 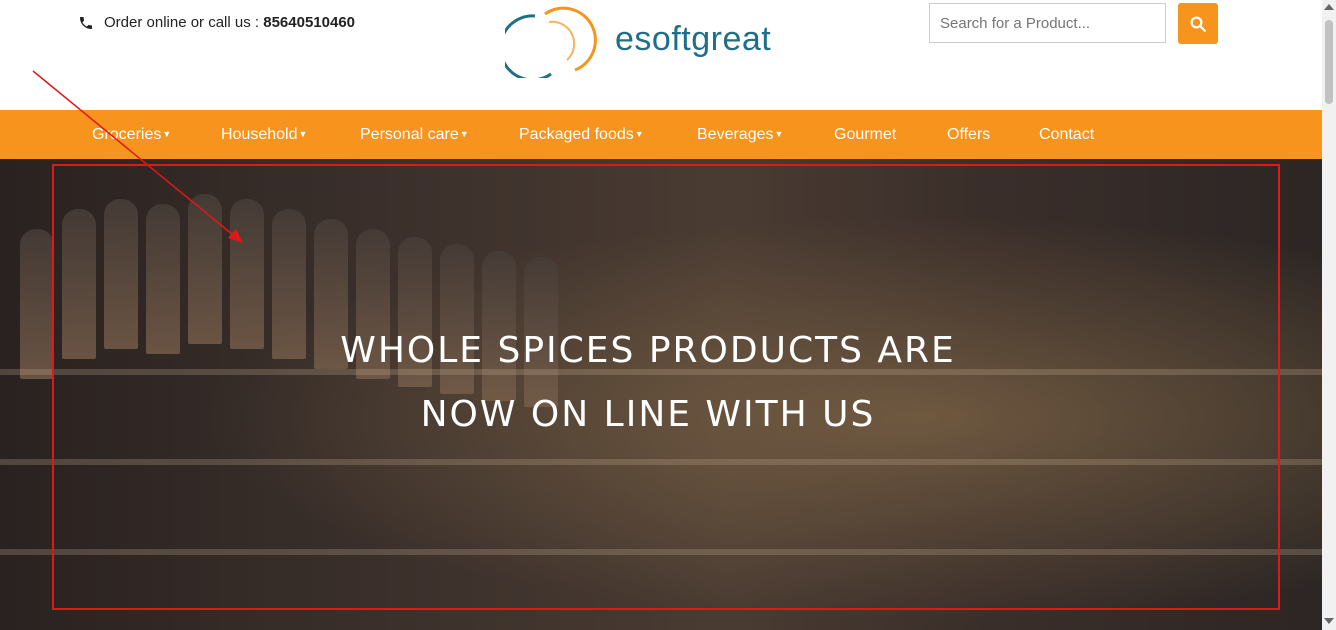 What do you see at coordinates (1329, 621) in the screenshot?
I see `scroll-down-icon` at bounding box center [1329, 621].